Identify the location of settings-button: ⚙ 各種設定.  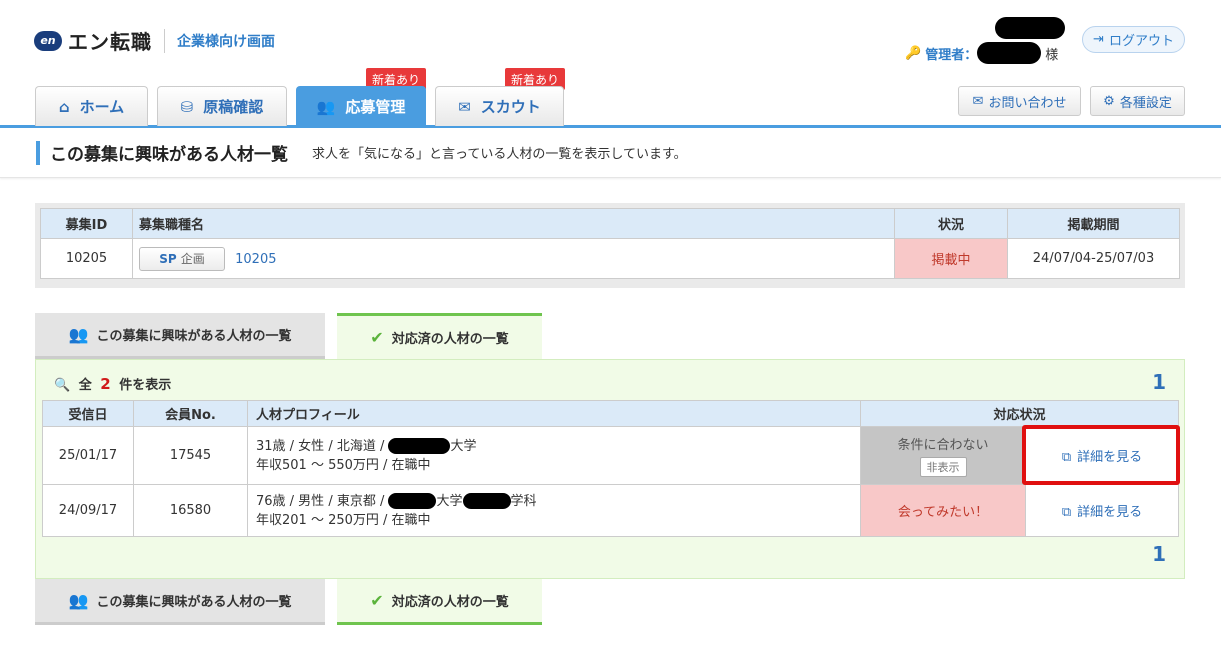
(1137, 101).